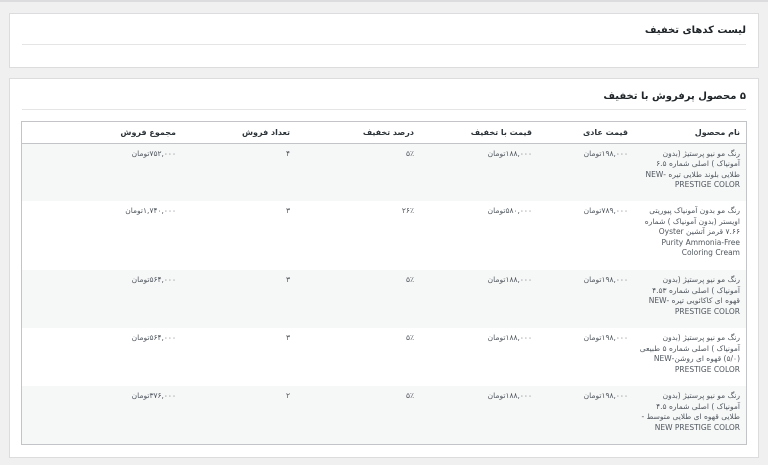 Image resolution: width=768 pixels, height=465 pixels. Describe the element at coordinates (695, 30) in the screenshot. I see `coupons-panel-title: لیست کدهای تخفیف` at that location.